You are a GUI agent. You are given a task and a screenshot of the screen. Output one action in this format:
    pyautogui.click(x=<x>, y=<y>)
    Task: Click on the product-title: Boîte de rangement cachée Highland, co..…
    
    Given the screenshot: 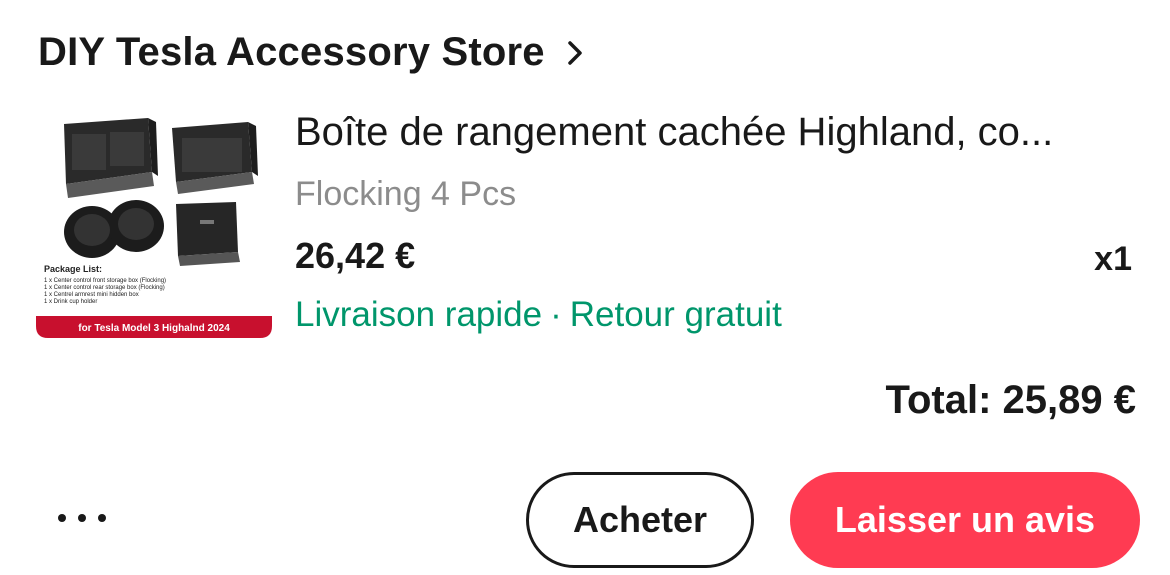 What is the action you would take?
    pyautogui.click(x=710, y=132)
    